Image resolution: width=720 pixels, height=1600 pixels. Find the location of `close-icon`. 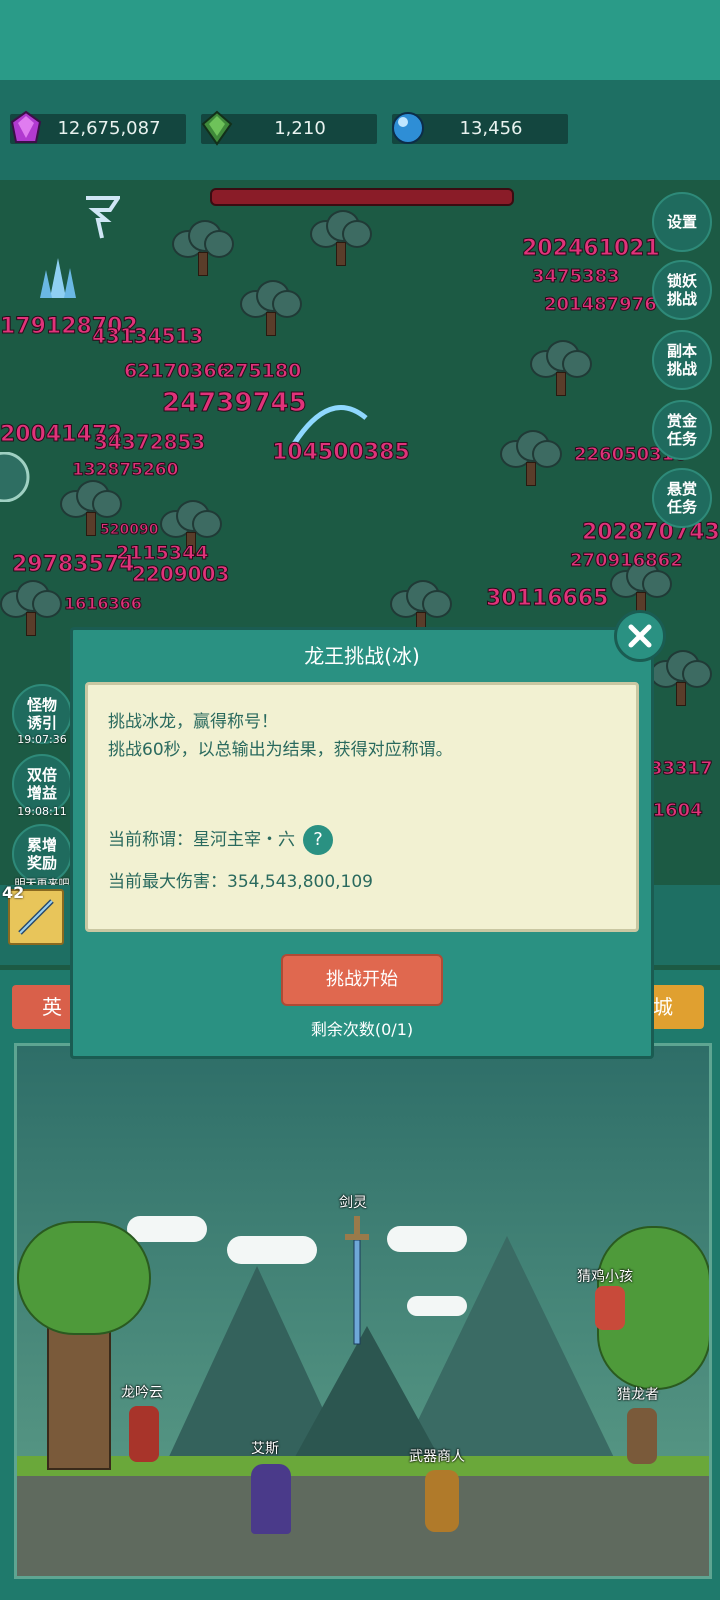

close-icon is located at coordinates (640, 636).